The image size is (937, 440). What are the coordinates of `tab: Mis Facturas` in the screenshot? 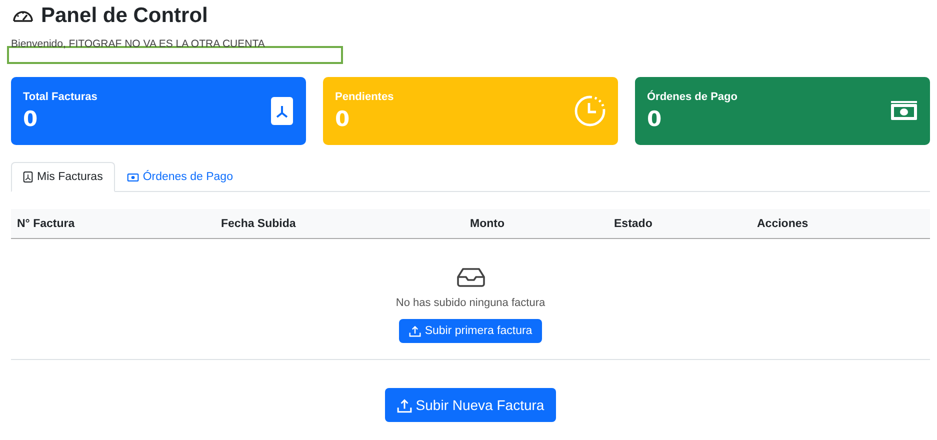 It's located at (63, 177).